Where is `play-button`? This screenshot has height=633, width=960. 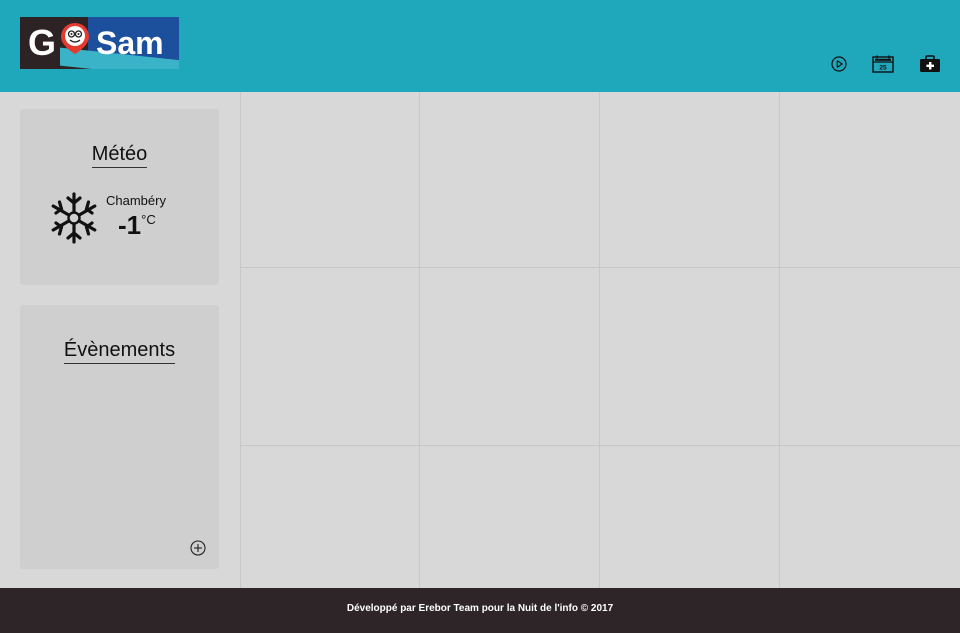 play-button is located at coordinates (839, 64).